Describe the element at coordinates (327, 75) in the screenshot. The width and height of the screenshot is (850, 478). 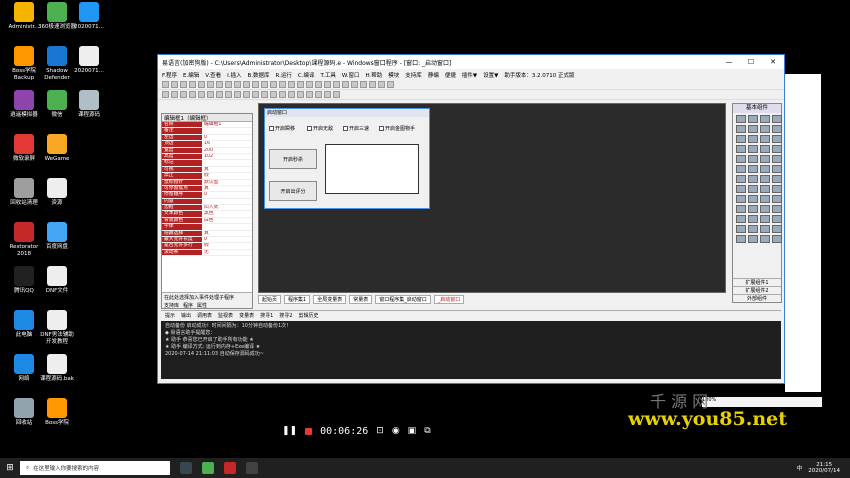
I see `menu-item: T.工具` at that location.